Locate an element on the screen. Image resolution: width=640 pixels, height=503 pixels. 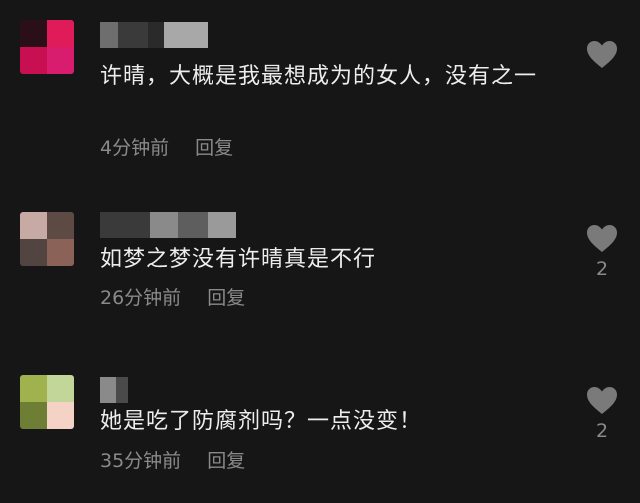
comment-meta: 35分钟前 回复 is located at coordinates (172, 461).